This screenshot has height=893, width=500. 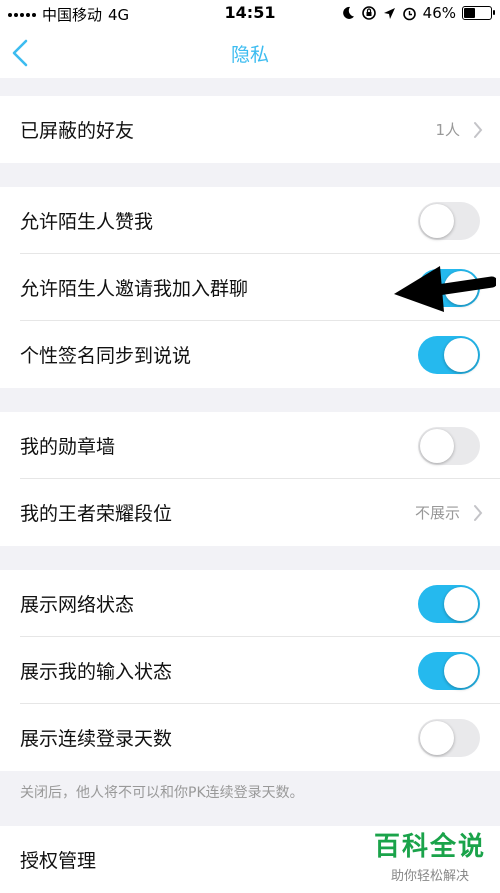 What do you see at coordinates (96, 672) in the screenshot?
I see `typing-status-label: 展示我的输入状态` at bounding box center [96, 672].